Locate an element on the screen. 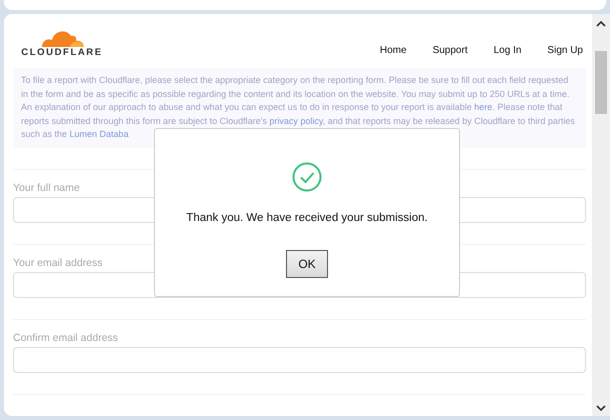 This screenshot has width=610, height=420. field-label: Confirm email address is located at coordinates (65, 338).